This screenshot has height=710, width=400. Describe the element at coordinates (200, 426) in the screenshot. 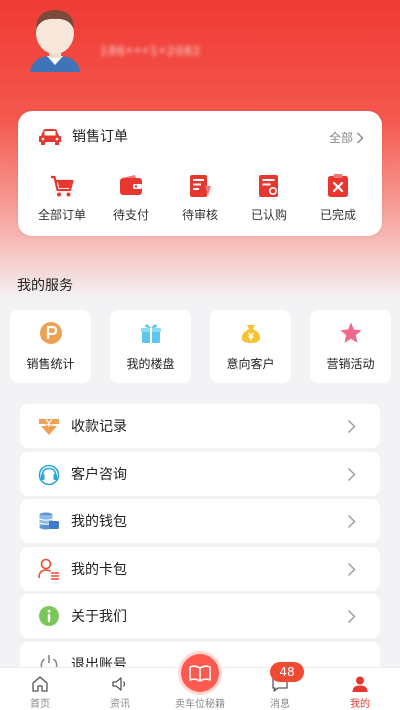

I see `menu-payment-records: 收款记录` at that location.